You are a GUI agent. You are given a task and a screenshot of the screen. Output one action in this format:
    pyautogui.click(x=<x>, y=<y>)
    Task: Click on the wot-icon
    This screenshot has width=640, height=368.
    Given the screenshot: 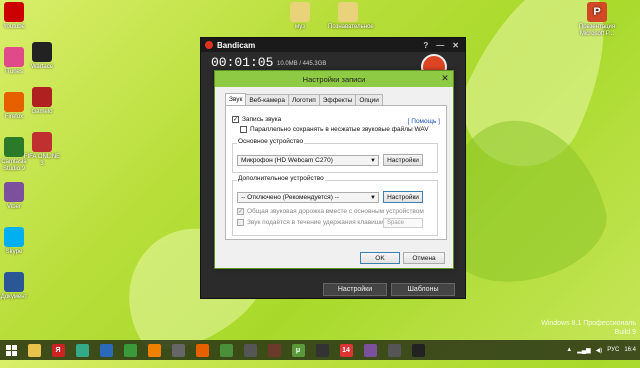 What is the action you would take?
    pyautogui.click(x=250, y=350)
    